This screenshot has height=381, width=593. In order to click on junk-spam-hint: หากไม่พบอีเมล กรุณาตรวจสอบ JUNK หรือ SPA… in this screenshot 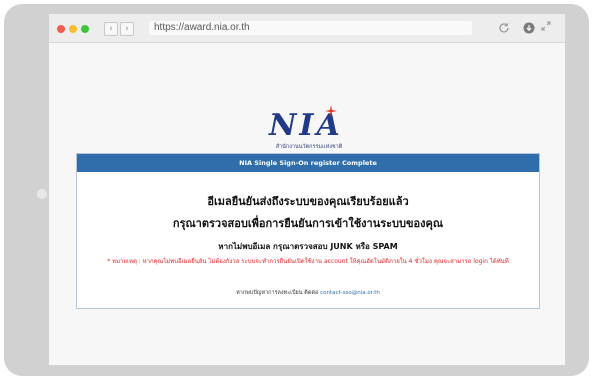, I will do `click(308, 246)`.